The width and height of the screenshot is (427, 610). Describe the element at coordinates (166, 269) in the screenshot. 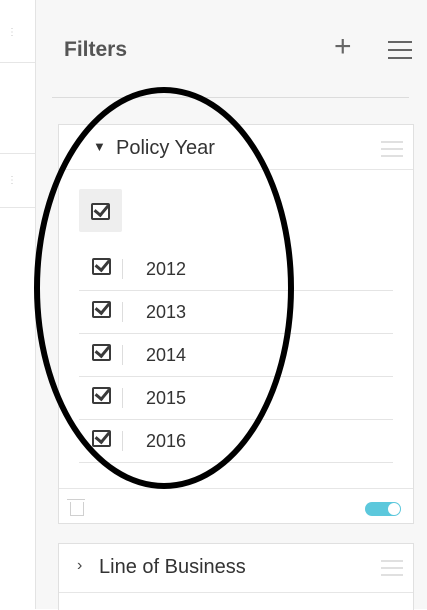

I see `filter-item-label: 2012` at that location.